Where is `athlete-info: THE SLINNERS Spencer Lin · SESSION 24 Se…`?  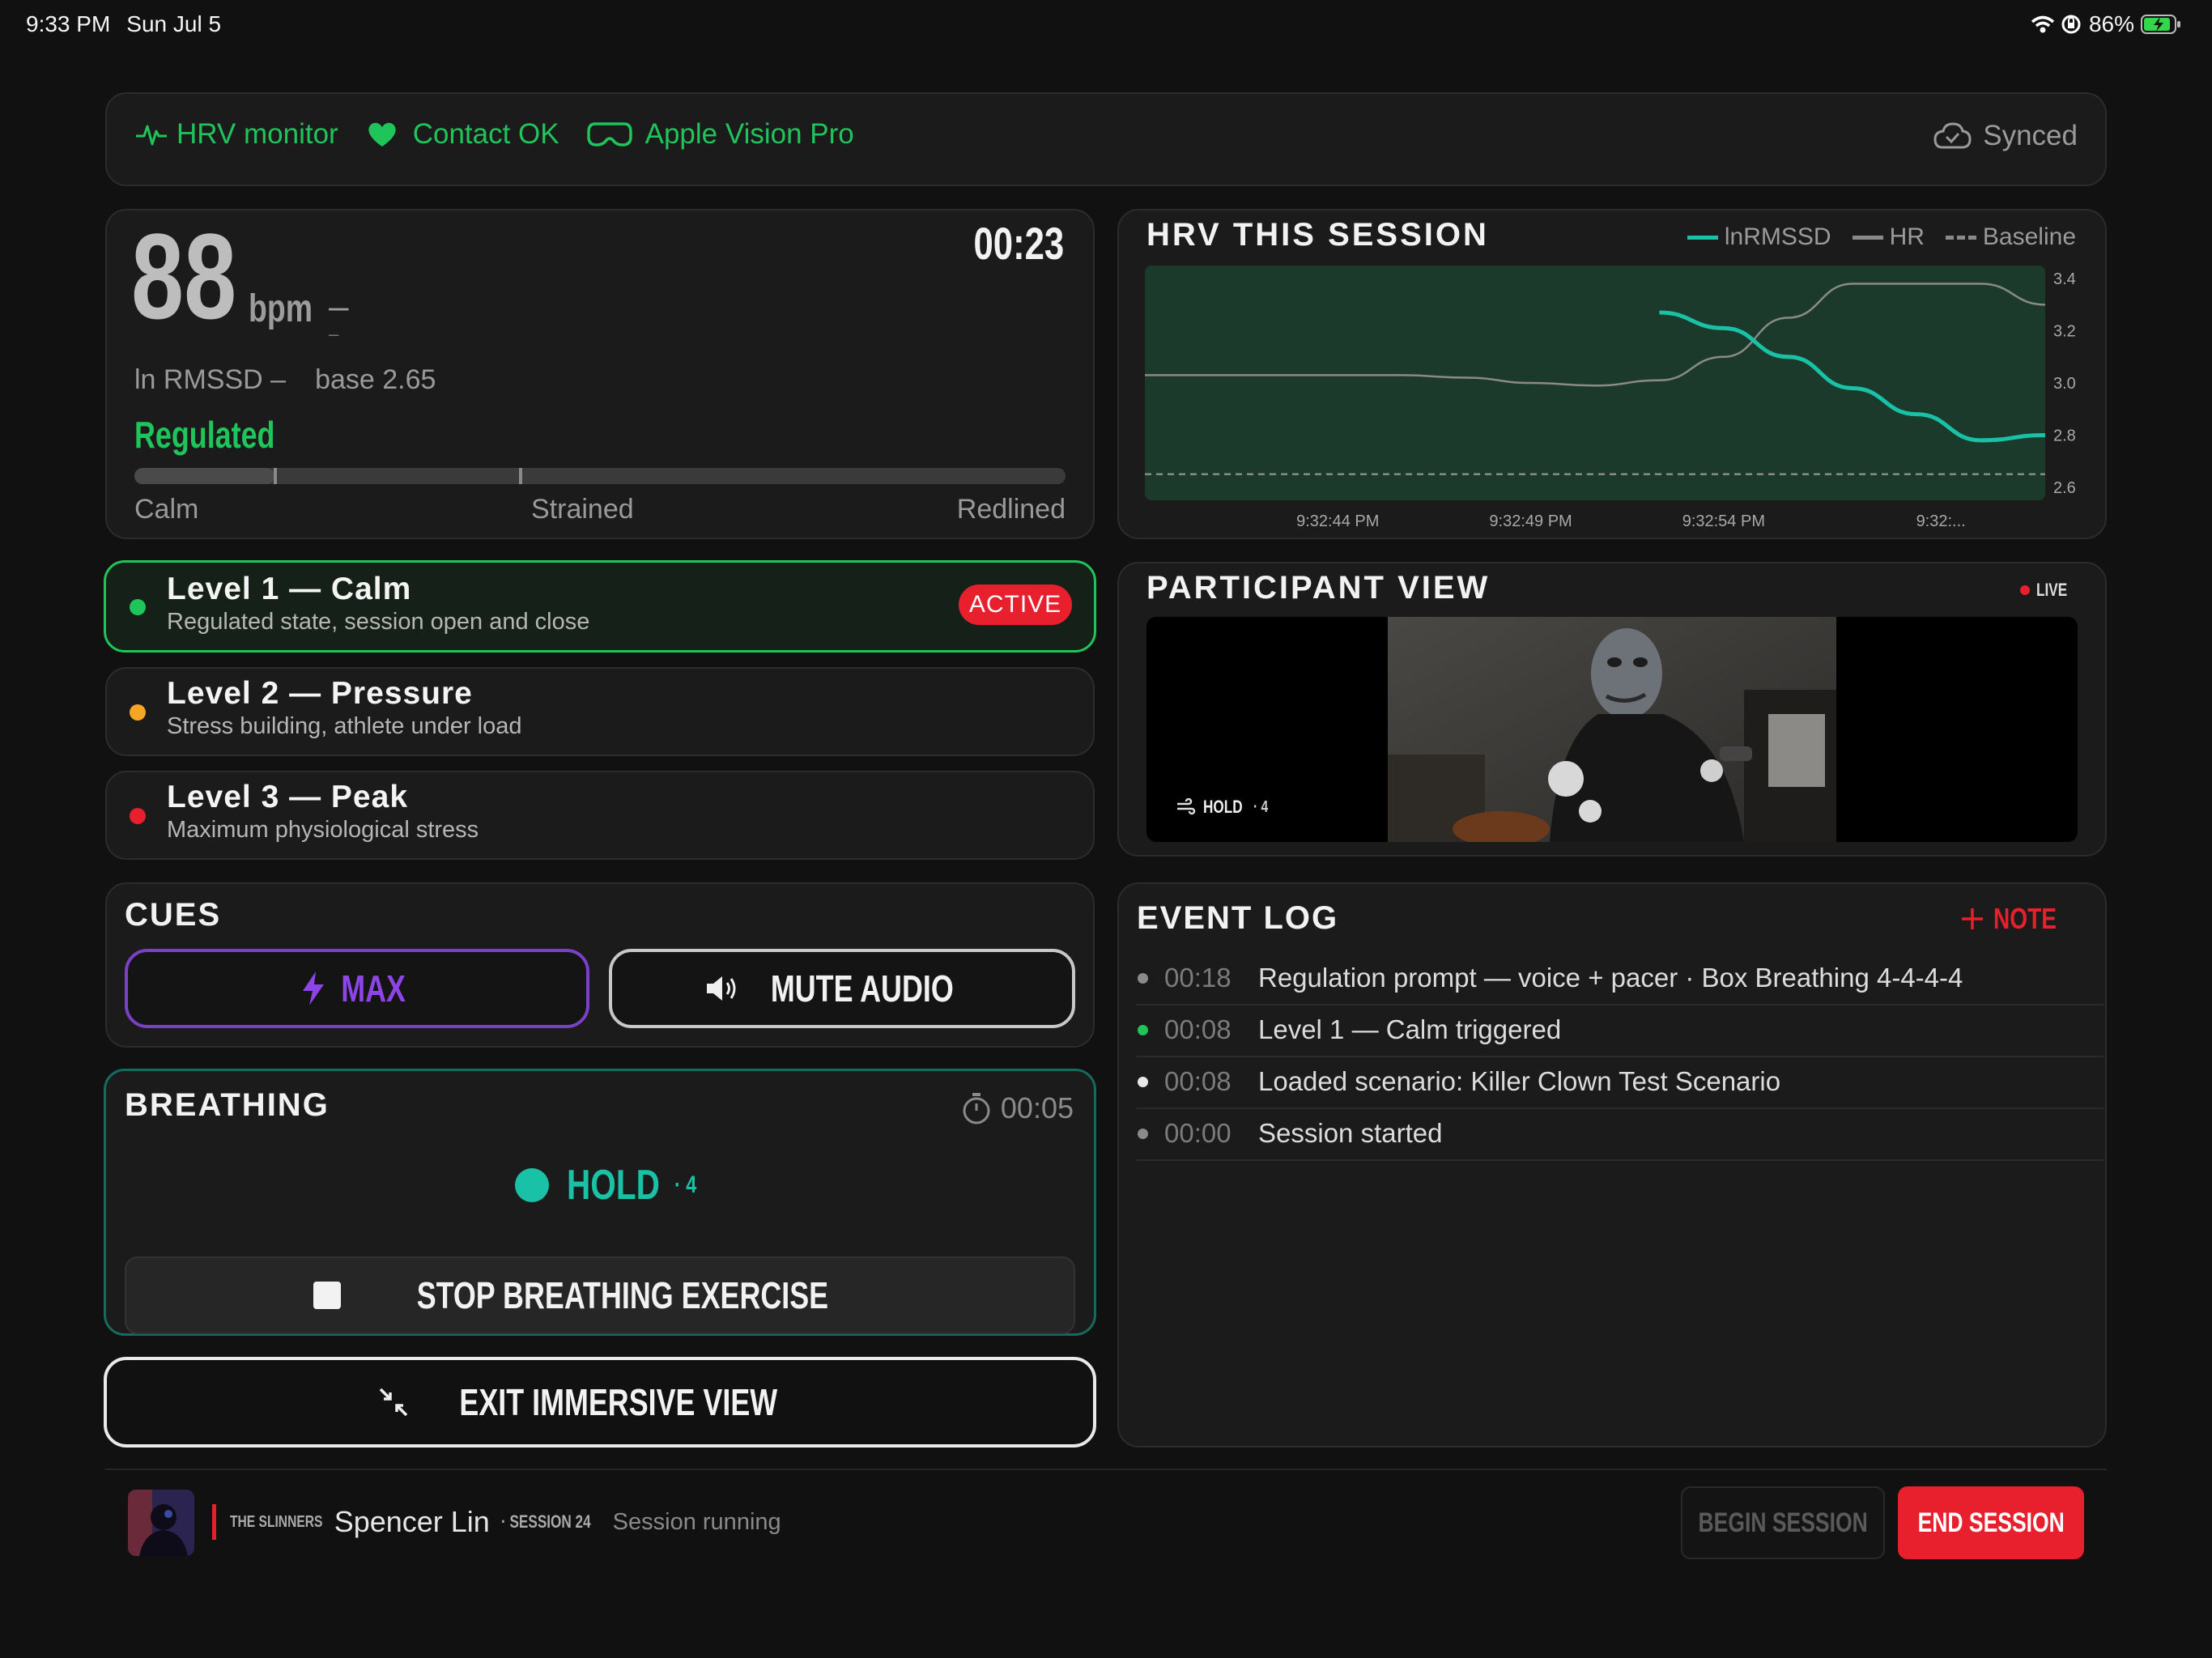 athlete-info: THE SLINNERS Spencer Lin · SESSION 24 Se… is located at coordinates (506, 1522).